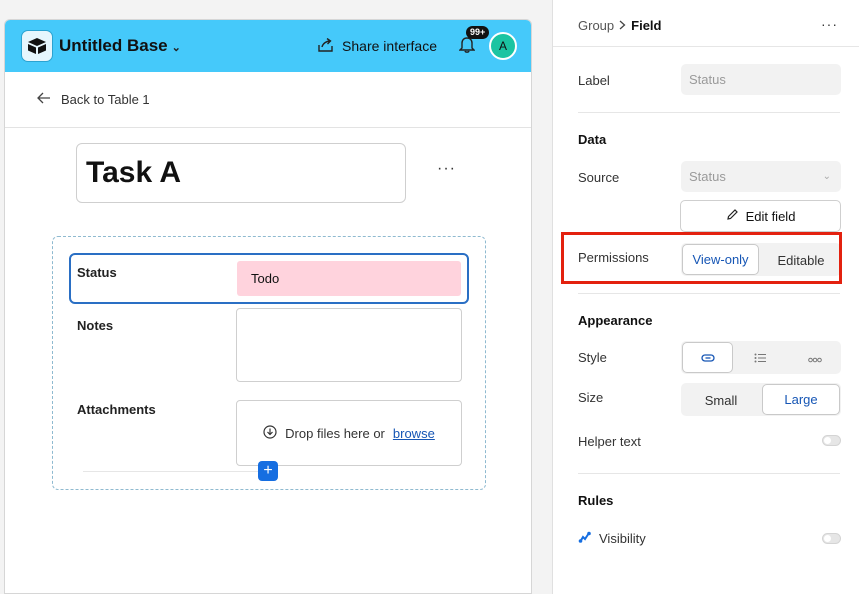 This screenshot has width=859, height=594. I want to click on add-field-button: +, so click(268, 471).